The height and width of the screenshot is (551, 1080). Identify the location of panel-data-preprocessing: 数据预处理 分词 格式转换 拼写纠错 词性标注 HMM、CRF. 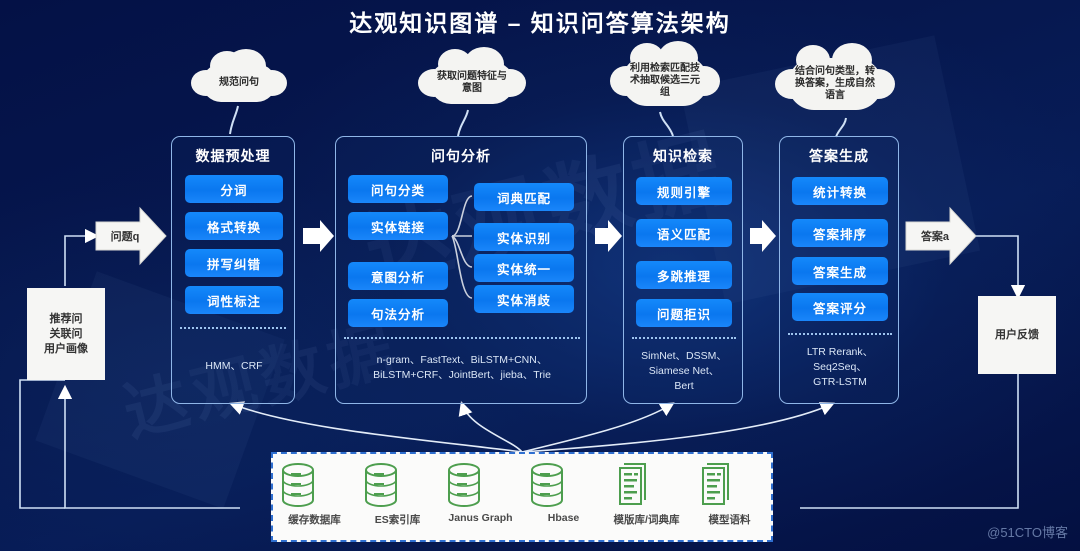
(233, 270).